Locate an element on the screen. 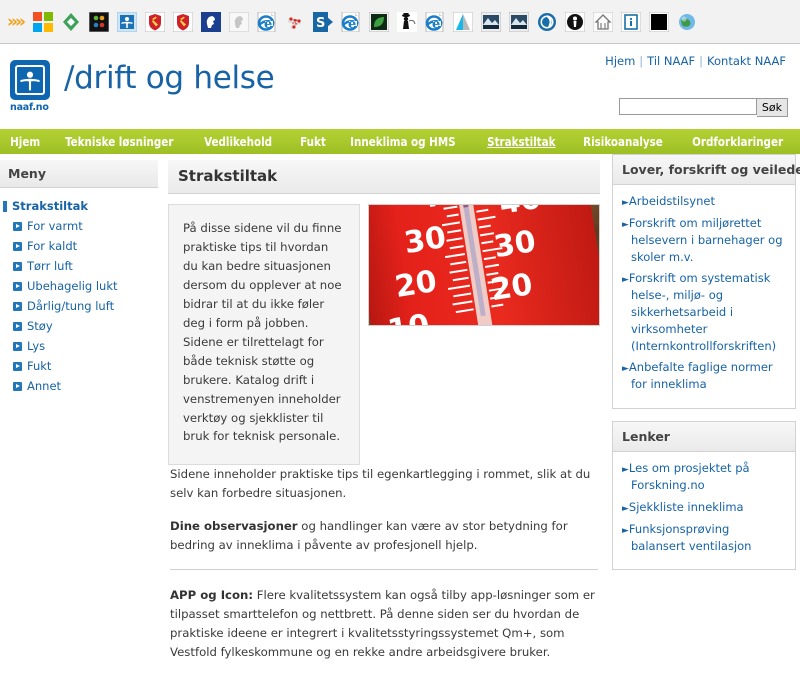 This screenshot has width=800, height=675. panel-link: ►Sjekkliste inneklima is located at coordinates (704, 507).